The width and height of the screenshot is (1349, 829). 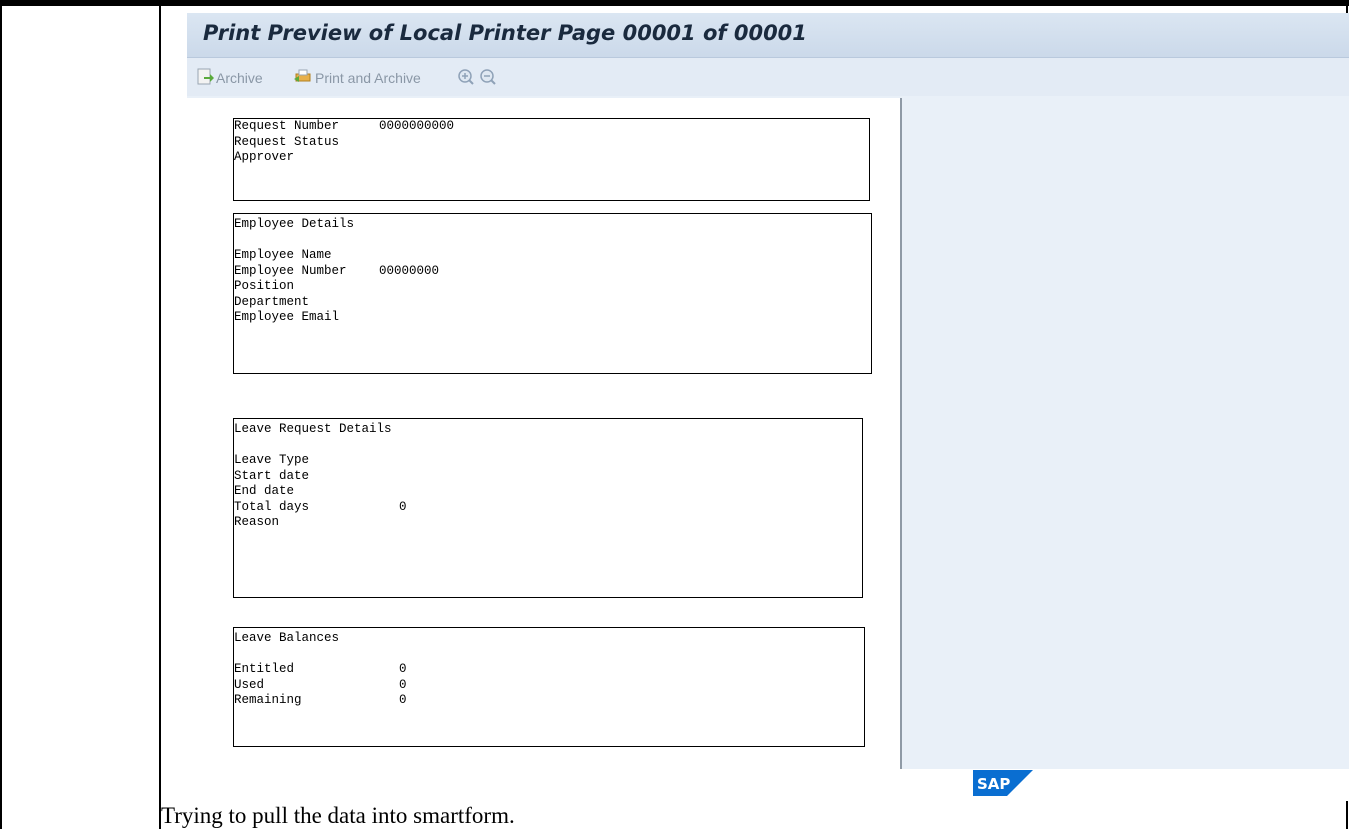 I want to click on zoom-out-button, so click(x=488, y=78).